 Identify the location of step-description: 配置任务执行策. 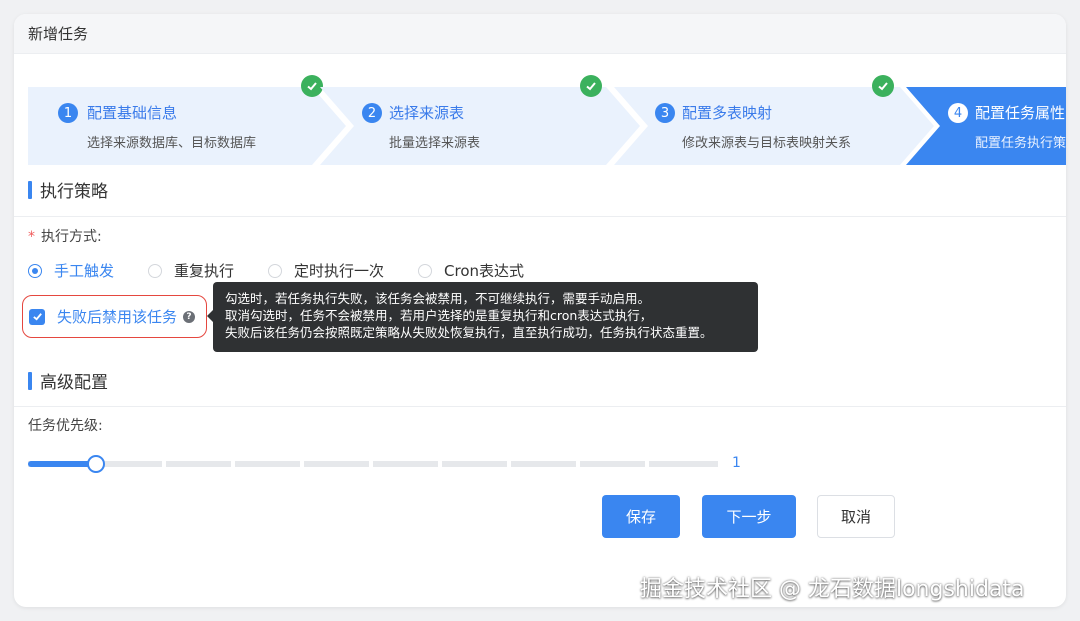
(1020, 143).